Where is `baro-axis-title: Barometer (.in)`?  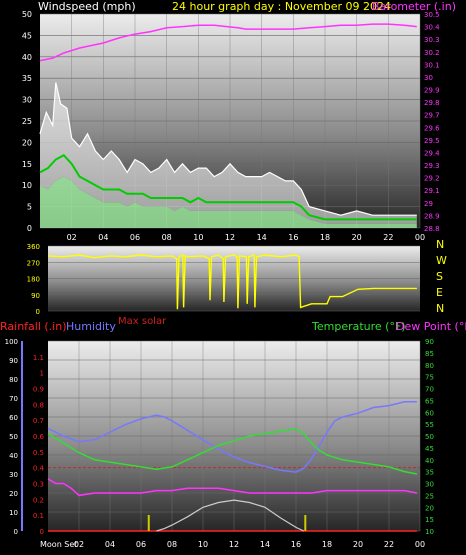 baro-axis-title: Barometer (.in) is located at coordinates (414, 6).